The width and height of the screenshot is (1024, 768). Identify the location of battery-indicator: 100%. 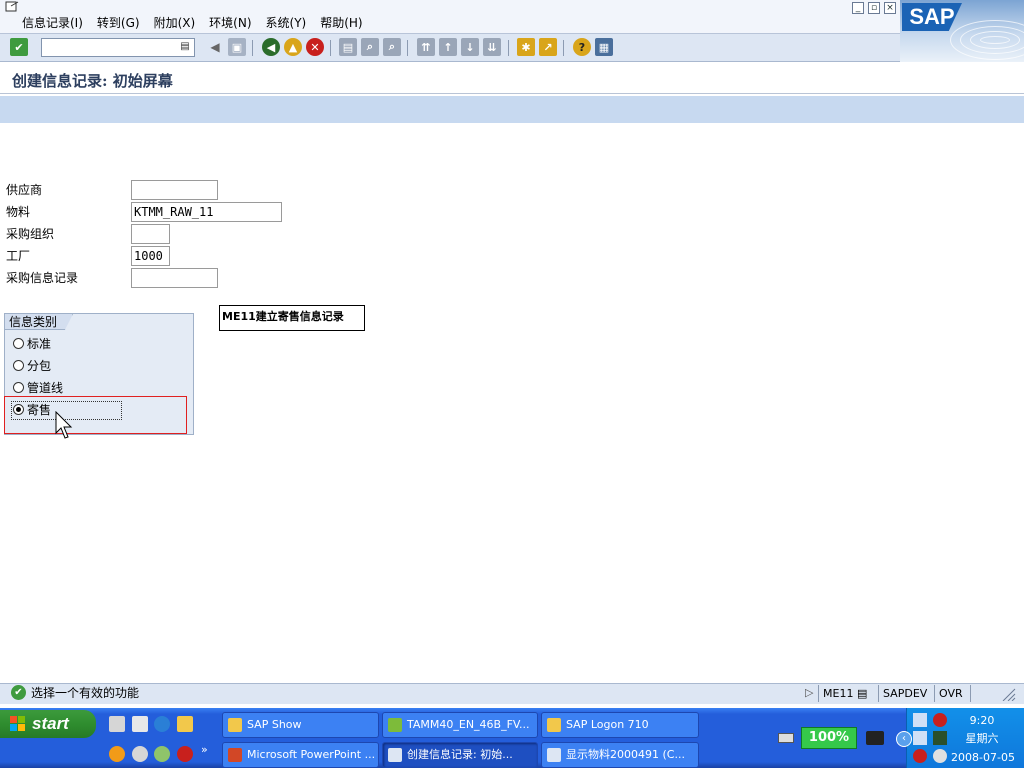
(829, 738).